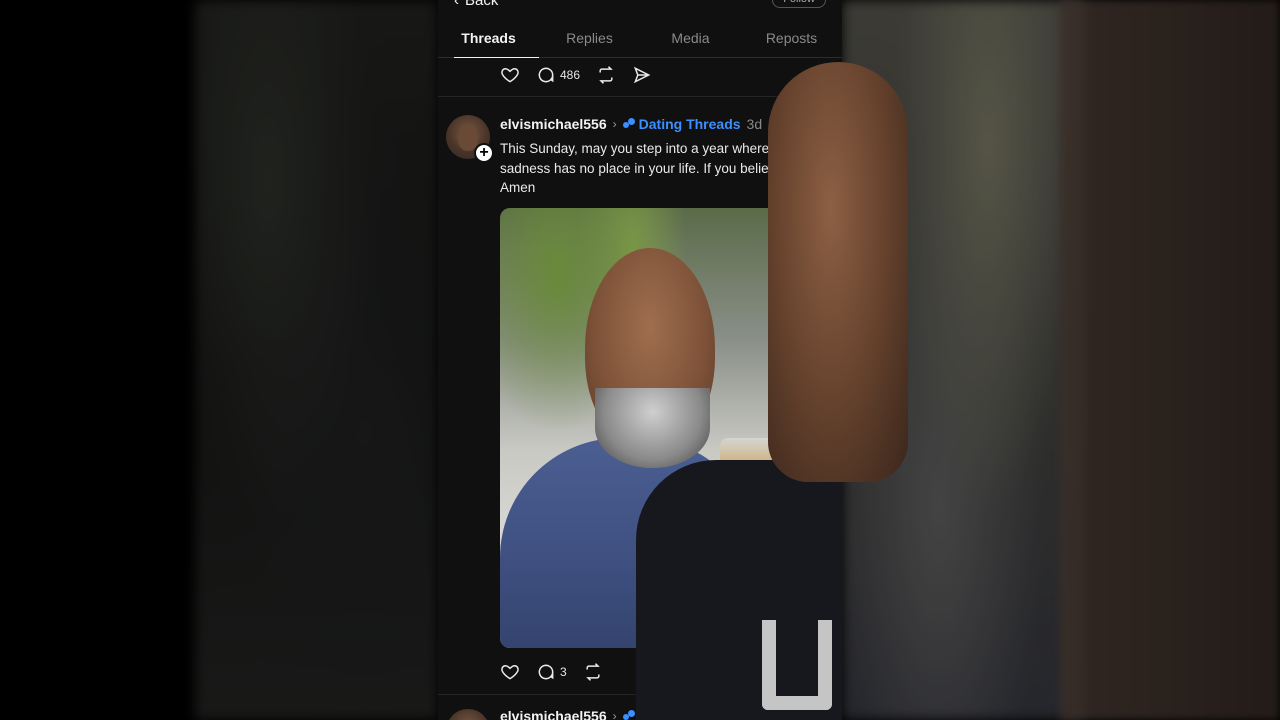 This screenshot has height=720, width=1280. I want to click on community-link: Dating Threads, so click(681, 124).